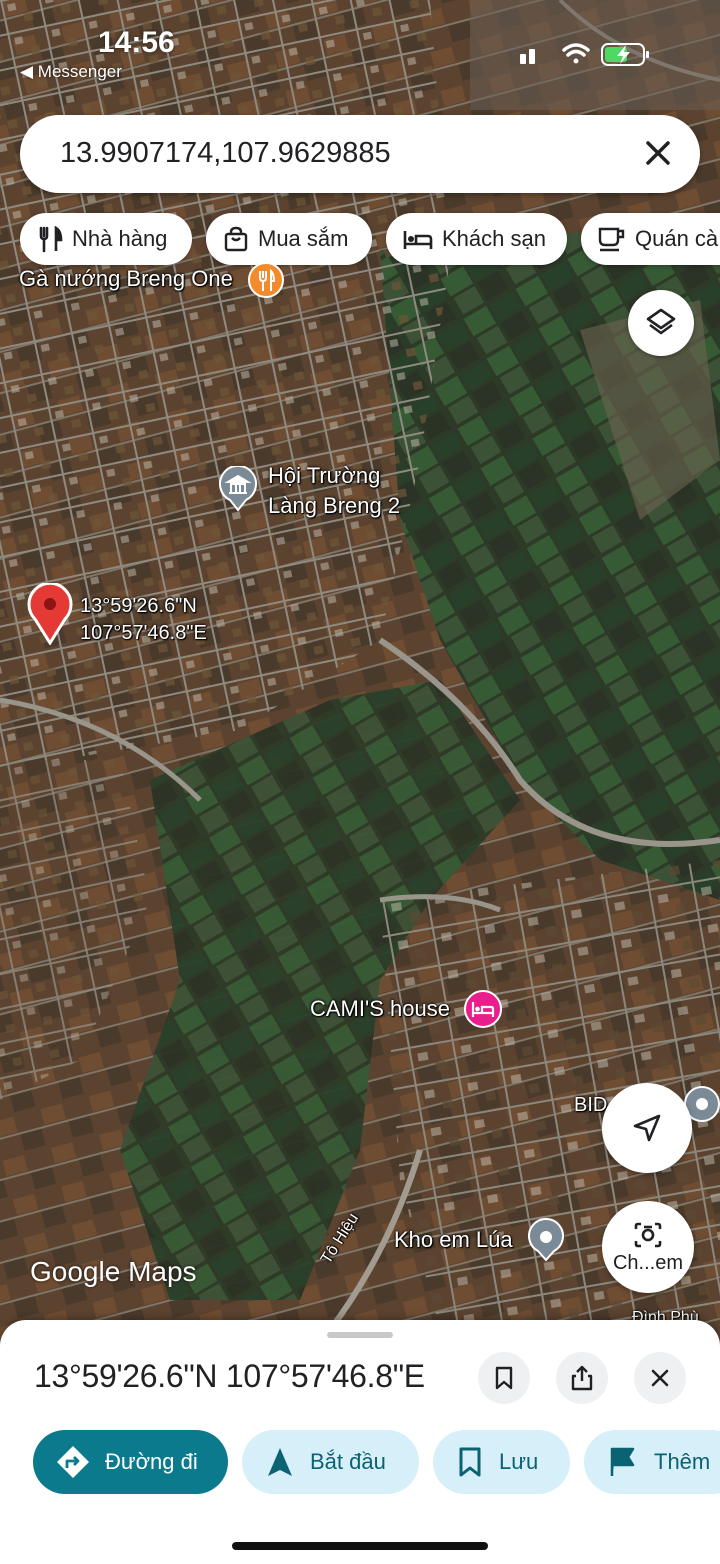 This screenshot has width=720, height=1564. Describe the element at coordinates (151, 1461) in the screenshot. I see `directions-label: Đường đi` at that location.